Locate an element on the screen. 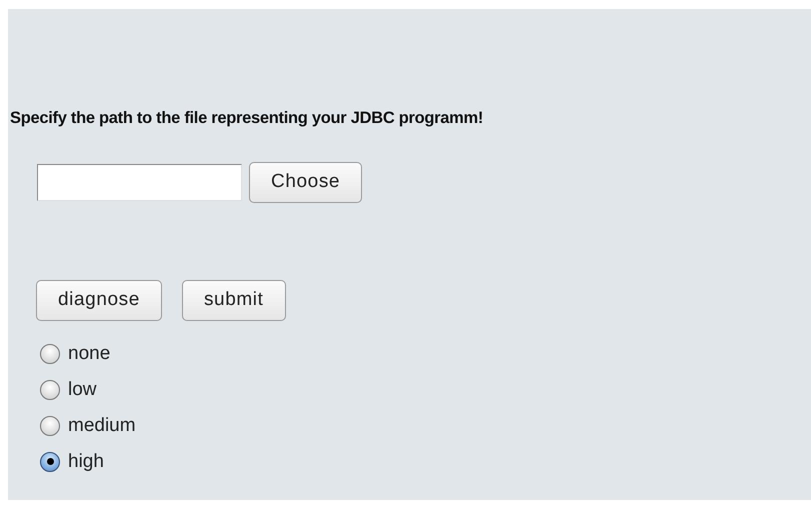 Image resolution: width=811 pixels, height=508 pixels. radio-label: high is located at coordinates (86, 462).